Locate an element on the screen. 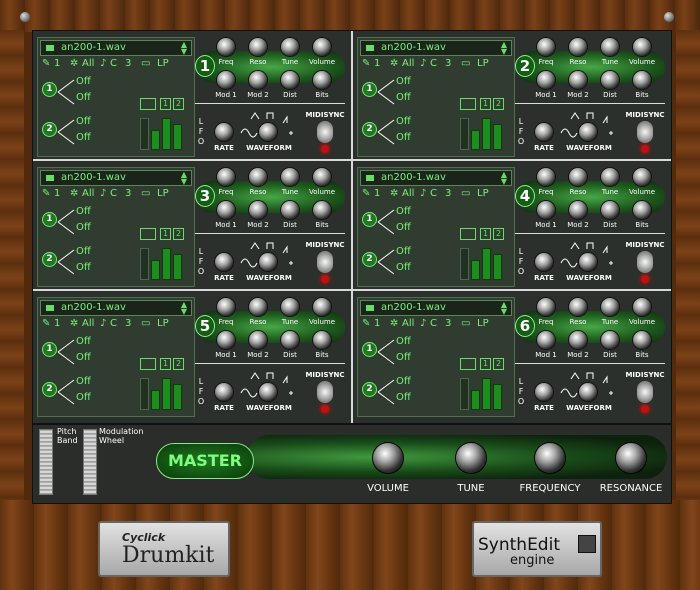 The image size is (700, 590). frequency-knob is located at coordinates (550, 458).